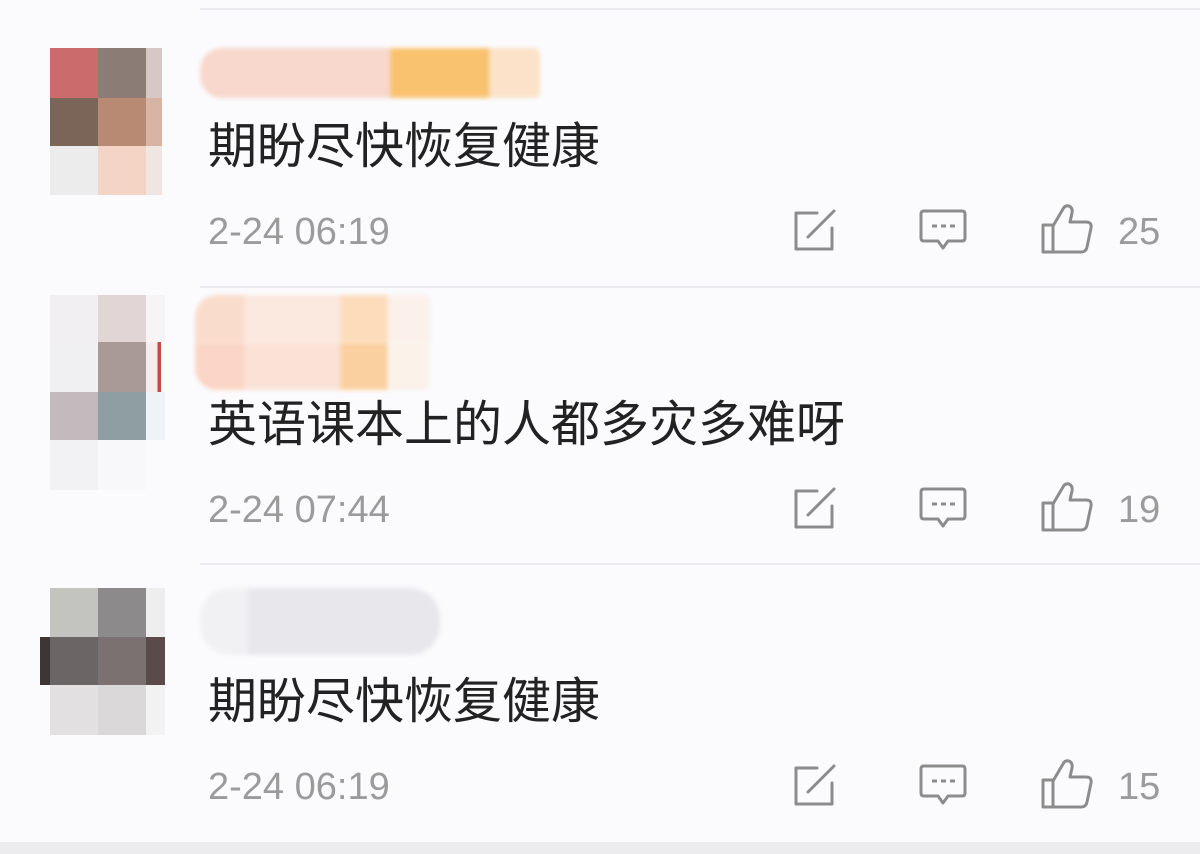 The height and width of the screenshot is (854, 1200). Describe the element at coordinates (1139, 787) in the screenshot. I see `like-count: 15` at that location.